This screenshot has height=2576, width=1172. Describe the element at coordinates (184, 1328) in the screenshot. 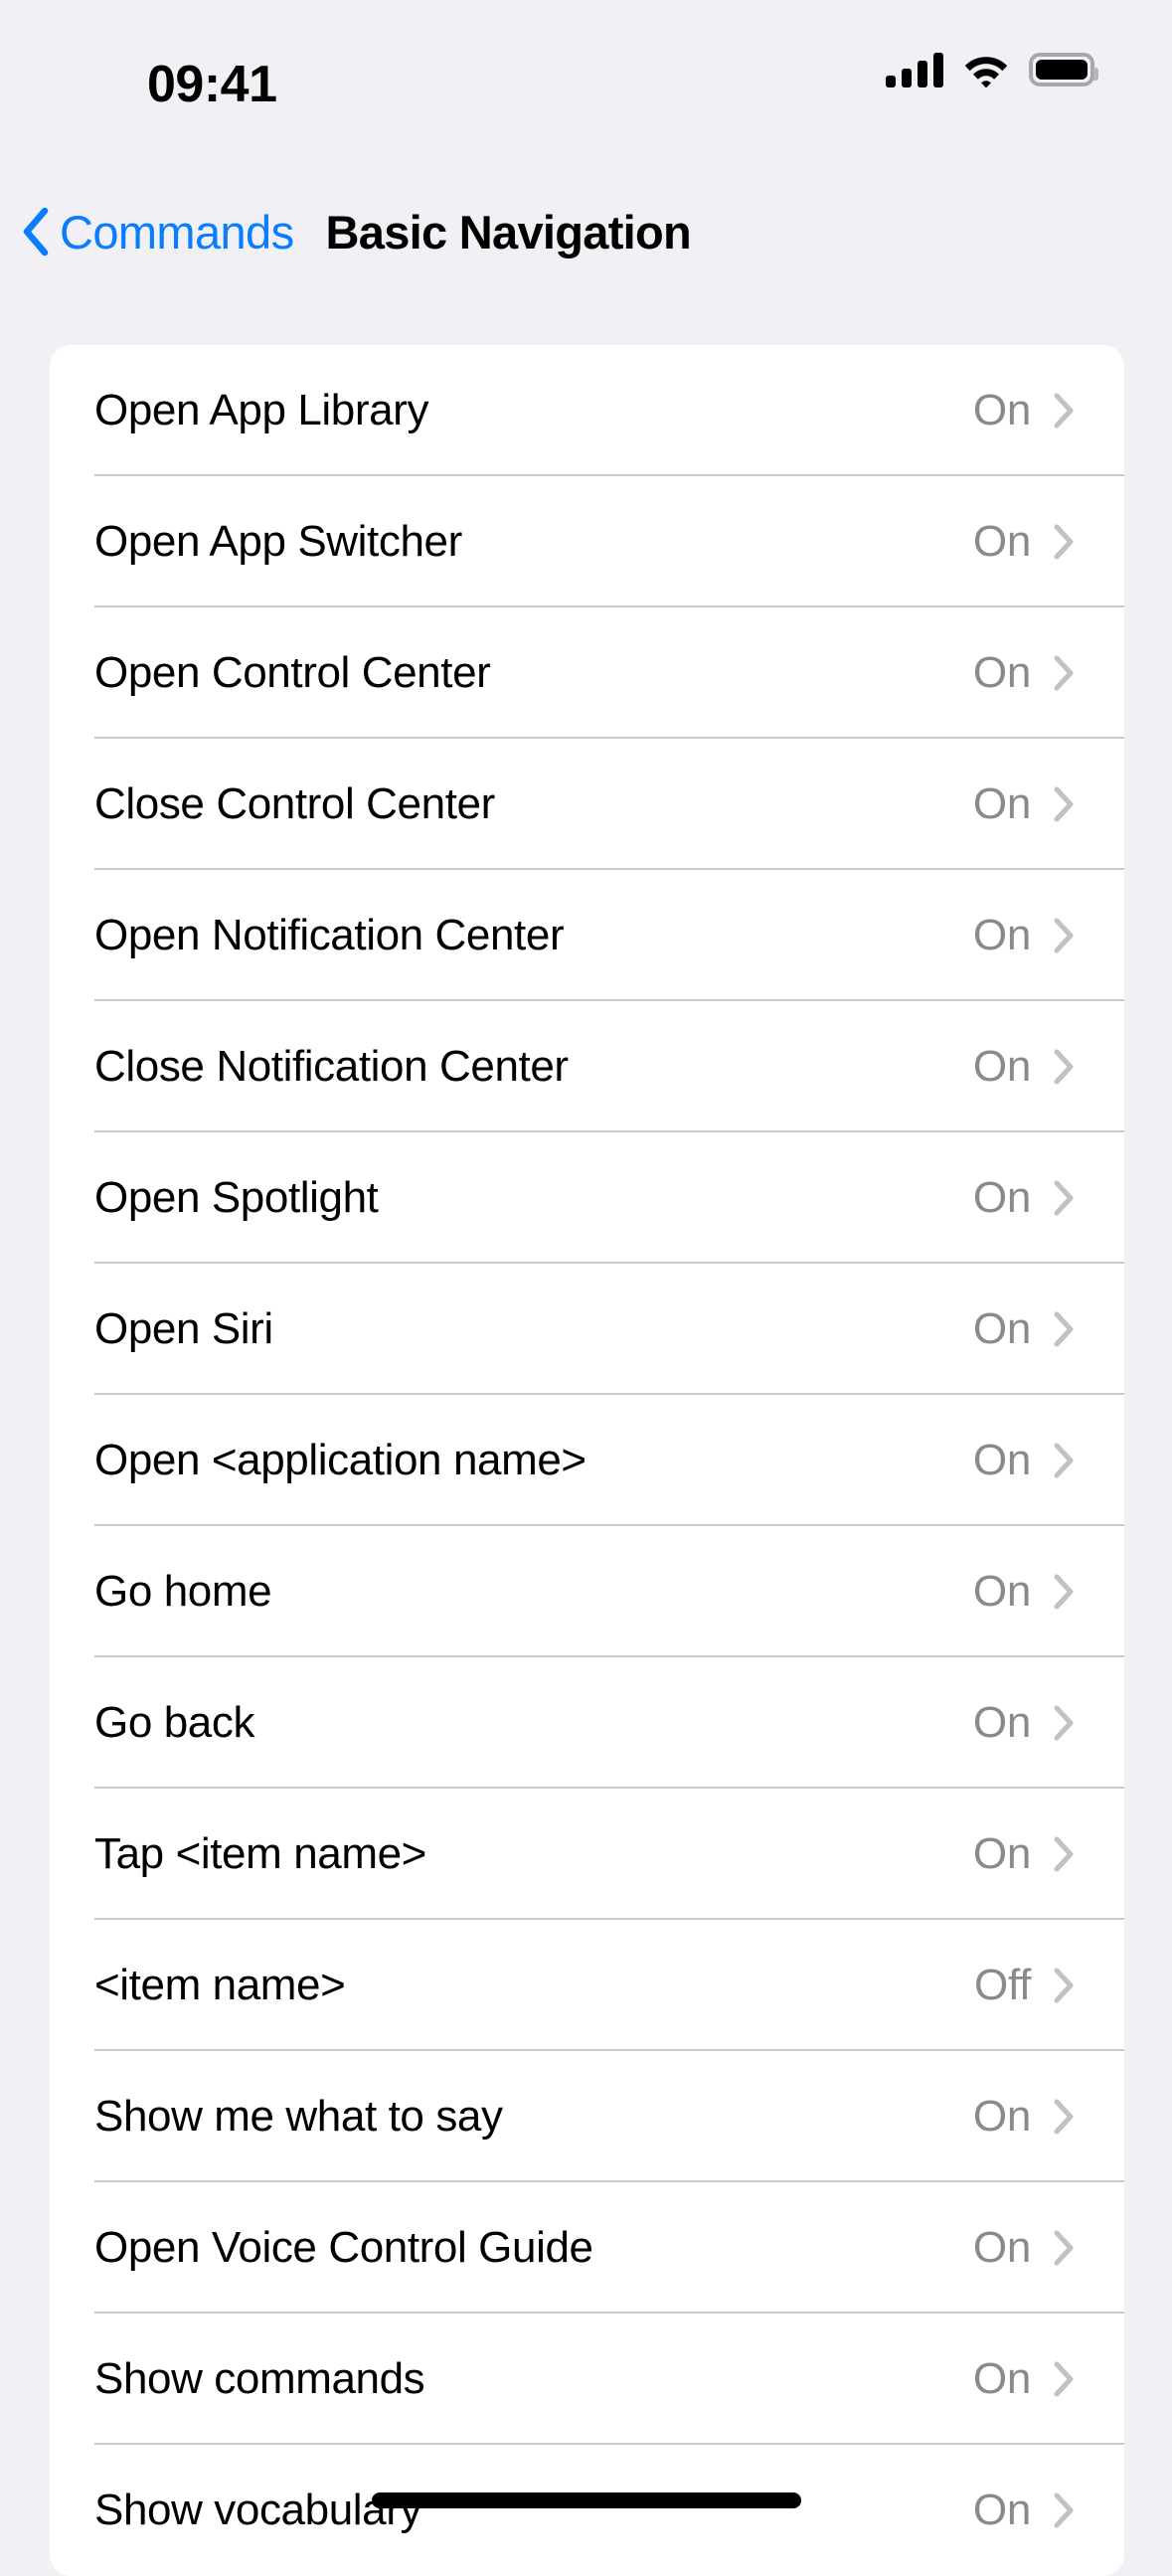

I see `row-label: Open Siri` at that location.